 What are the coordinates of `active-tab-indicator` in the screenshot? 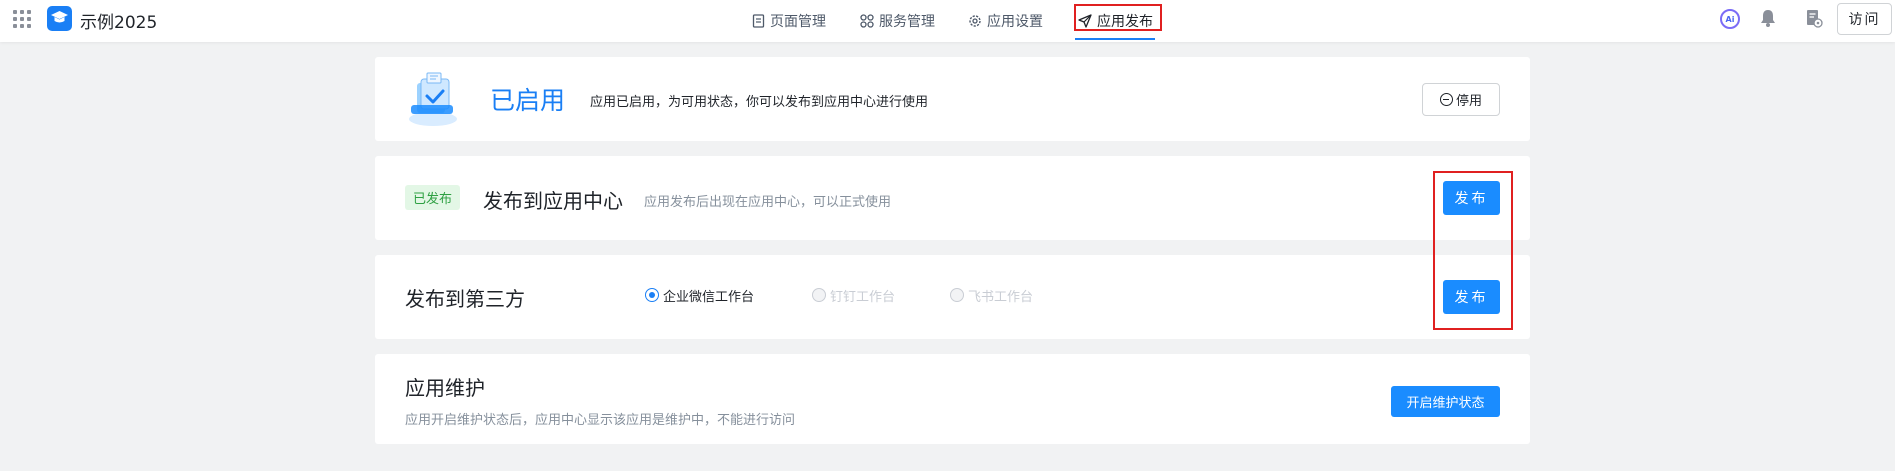 It's located at (1115, 39).